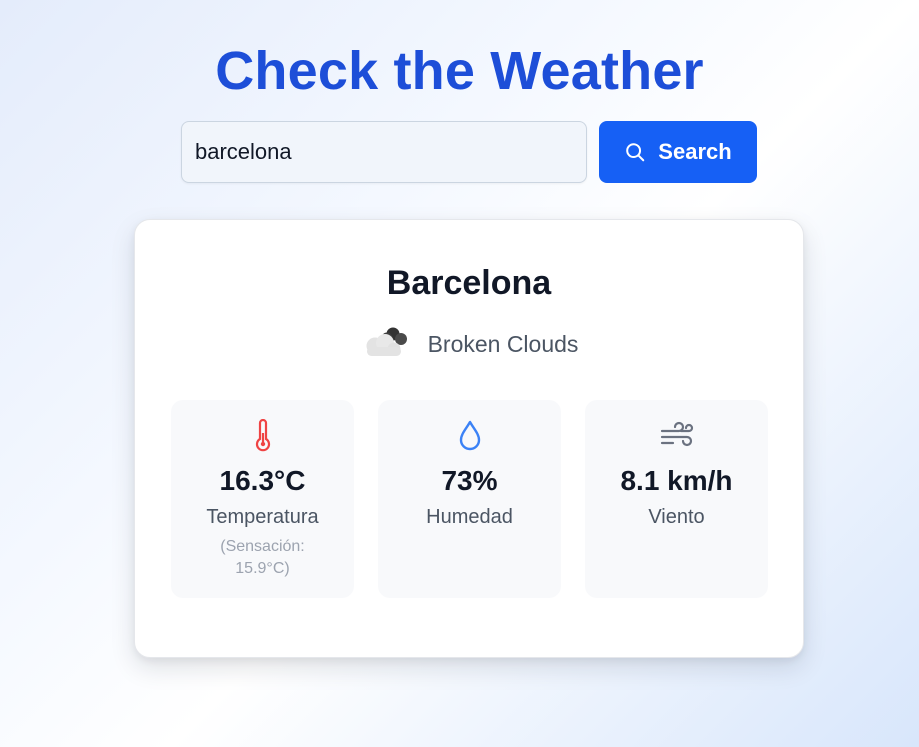 The width and height of the screenshot is (919, 747). I want to click on search-button: Search, so click(678, 152).